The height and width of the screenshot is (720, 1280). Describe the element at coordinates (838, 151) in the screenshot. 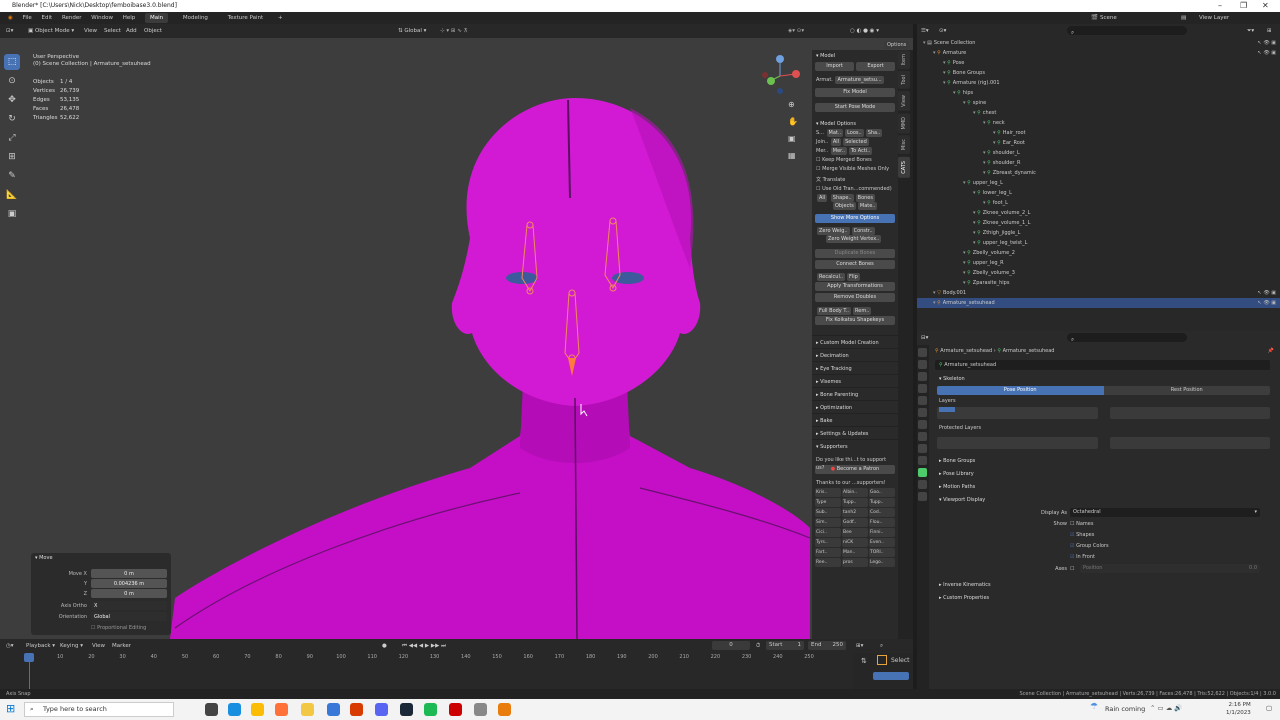

I see `merge-button: Mer..` at that location.